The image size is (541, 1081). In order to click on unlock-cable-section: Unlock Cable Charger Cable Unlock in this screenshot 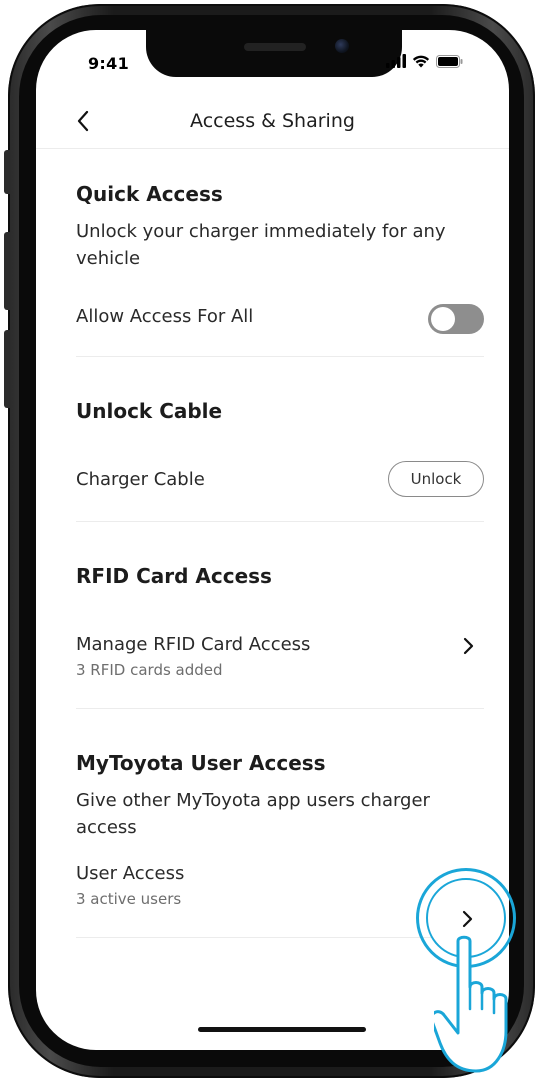, I will do `click(280, 439)`.